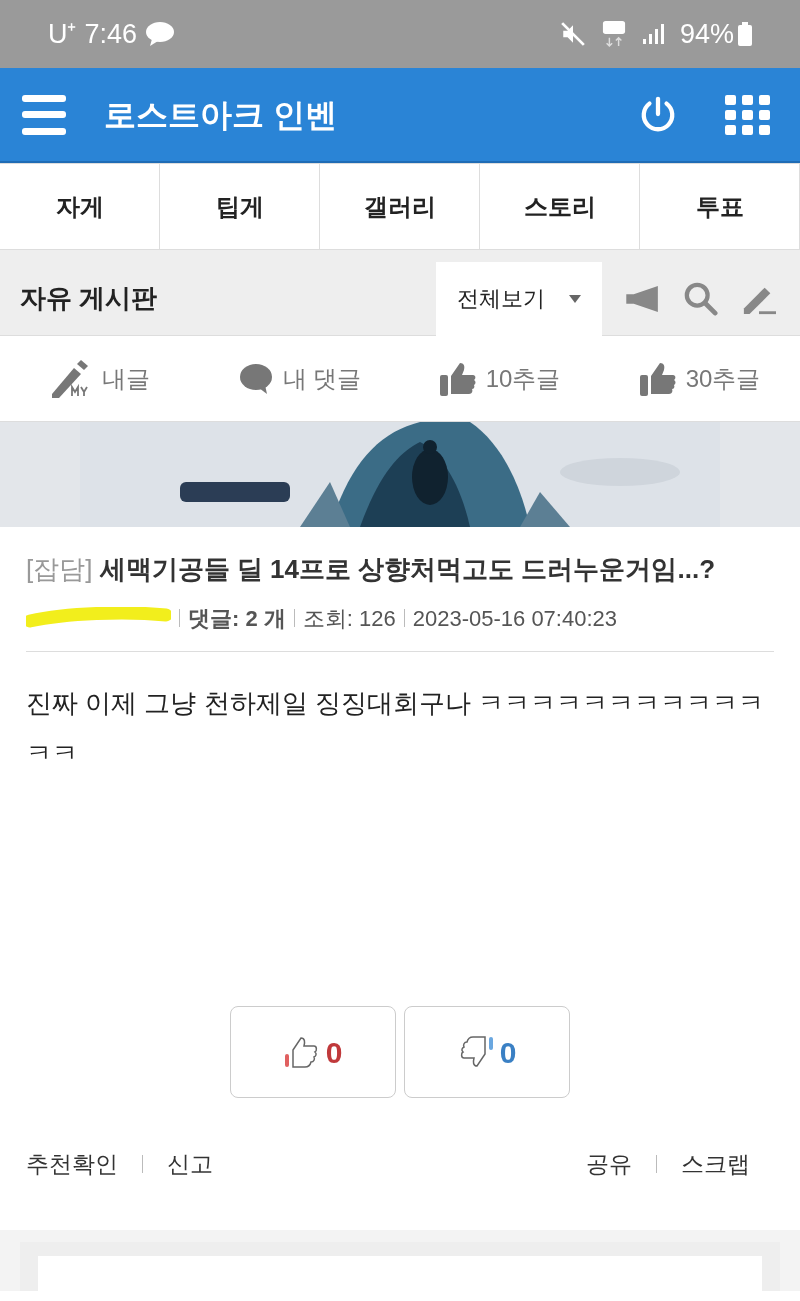 Image resolution: width=800 pixels, height=1301 pixels. Describe the element at coordinates (160, 34) in the screenshot. I see `chat-bubble-icon` at that location.